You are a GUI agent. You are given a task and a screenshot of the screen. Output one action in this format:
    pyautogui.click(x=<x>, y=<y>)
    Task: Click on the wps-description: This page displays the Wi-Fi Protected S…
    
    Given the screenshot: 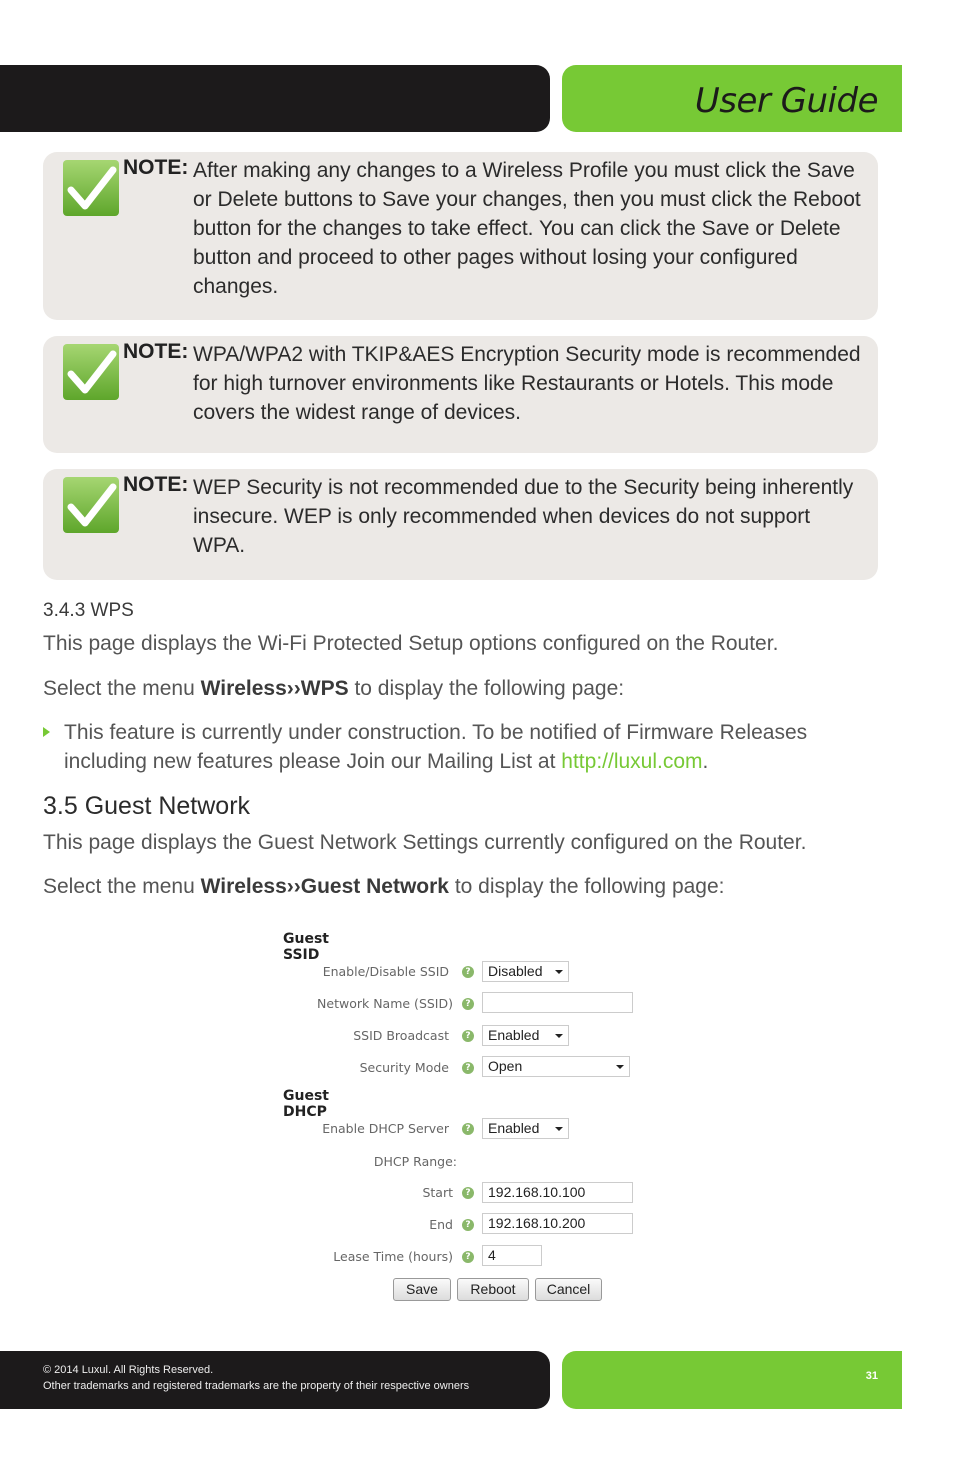 What is the action you would take?
    pyautogui.click(x=411, y=643)
    